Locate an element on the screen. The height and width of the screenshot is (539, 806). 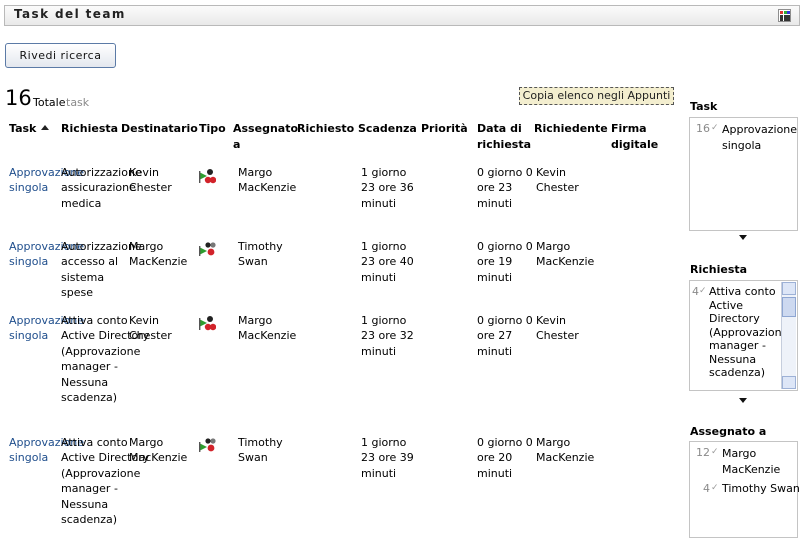
filter-scrollbar is located at coordinates (788, 335).